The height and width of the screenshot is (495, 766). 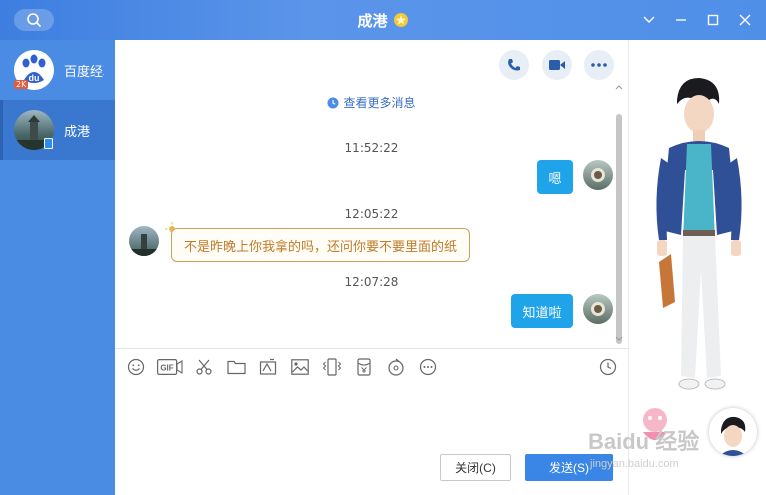 I want to click on star-icon, so click(x=400, y=20).